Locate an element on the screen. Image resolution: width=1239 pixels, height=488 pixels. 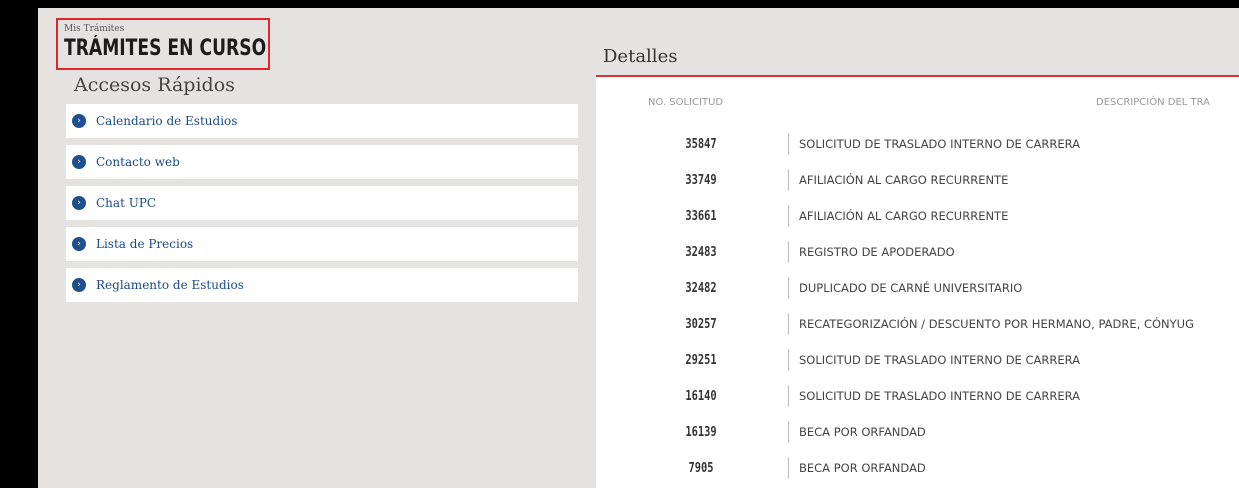
request-number: 33749 is located at coordinates (701, 180).